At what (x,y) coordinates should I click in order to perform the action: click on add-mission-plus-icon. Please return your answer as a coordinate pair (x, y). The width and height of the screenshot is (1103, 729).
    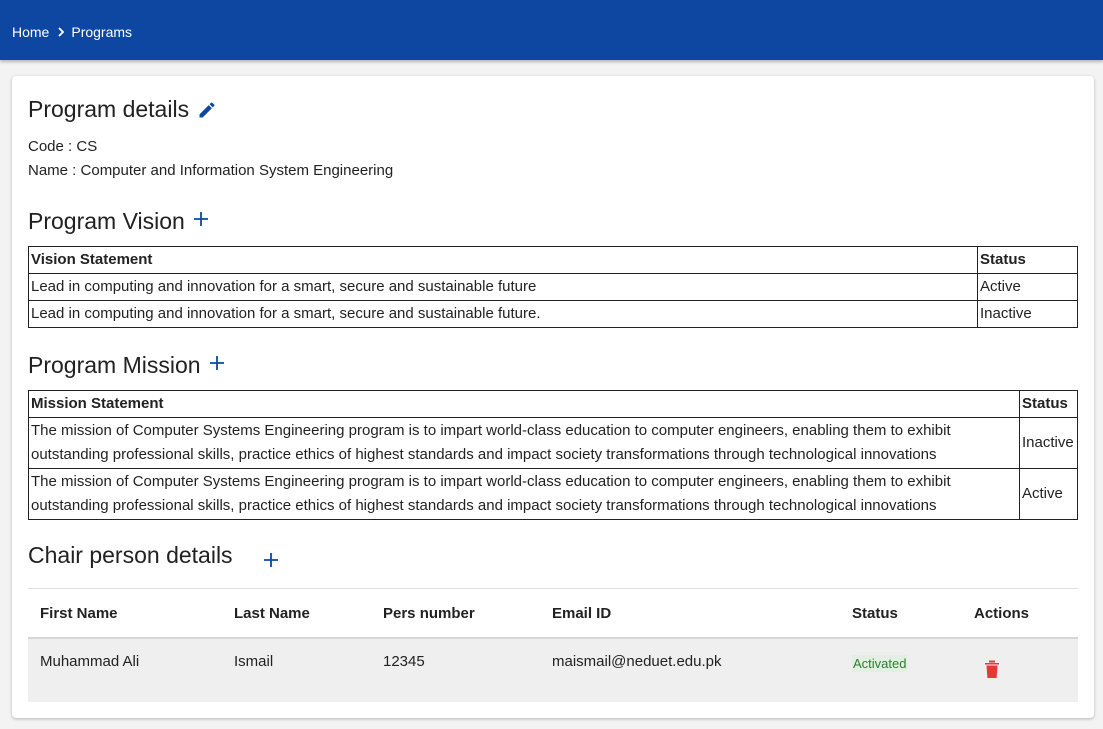
    Looking at the image, I should click on (217, 363).